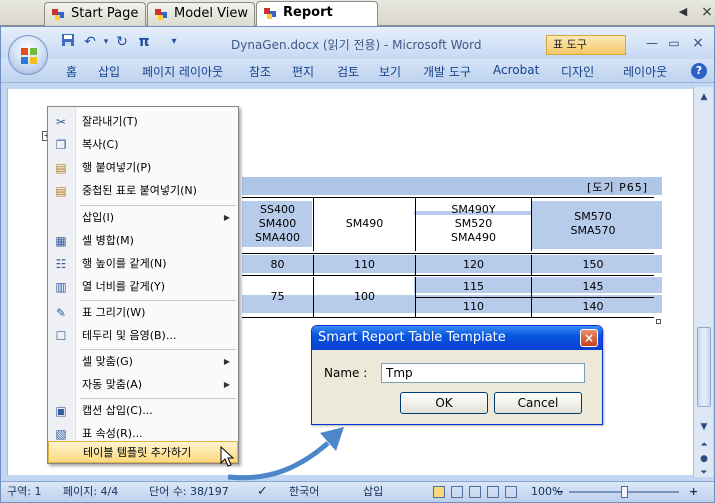  Describe the element at coordinates (24, 492) in the screenshot. I see `status-section: 구역: 1` at that location.